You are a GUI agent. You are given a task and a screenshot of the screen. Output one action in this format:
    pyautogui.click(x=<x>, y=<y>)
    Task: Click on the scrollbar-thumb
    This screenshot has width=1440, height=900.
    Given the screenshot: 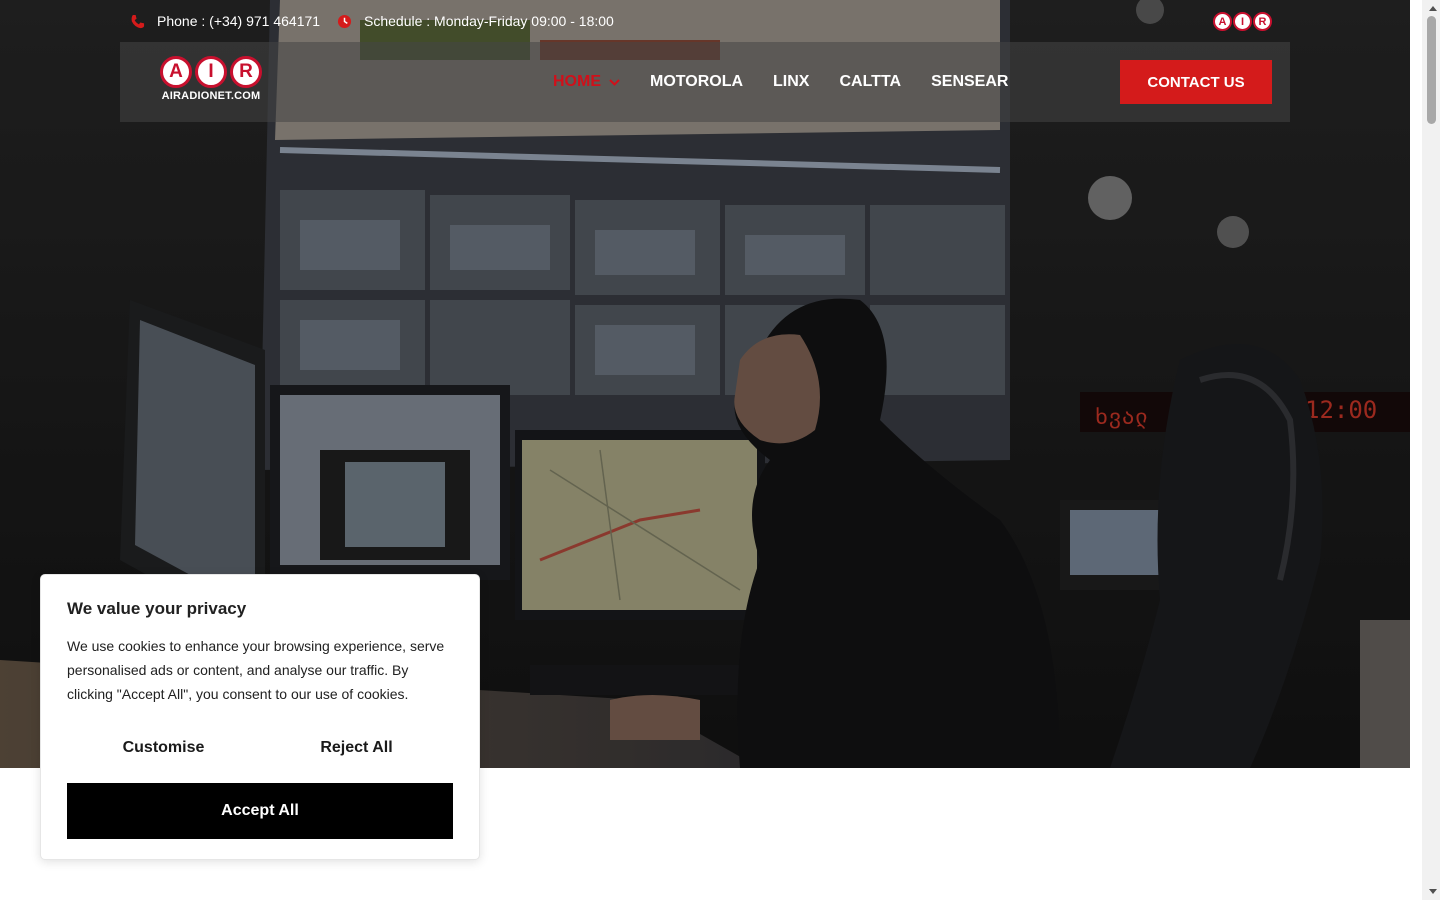 What is the action you would take?
    pyautogui.click(x=1431, y=70)
    